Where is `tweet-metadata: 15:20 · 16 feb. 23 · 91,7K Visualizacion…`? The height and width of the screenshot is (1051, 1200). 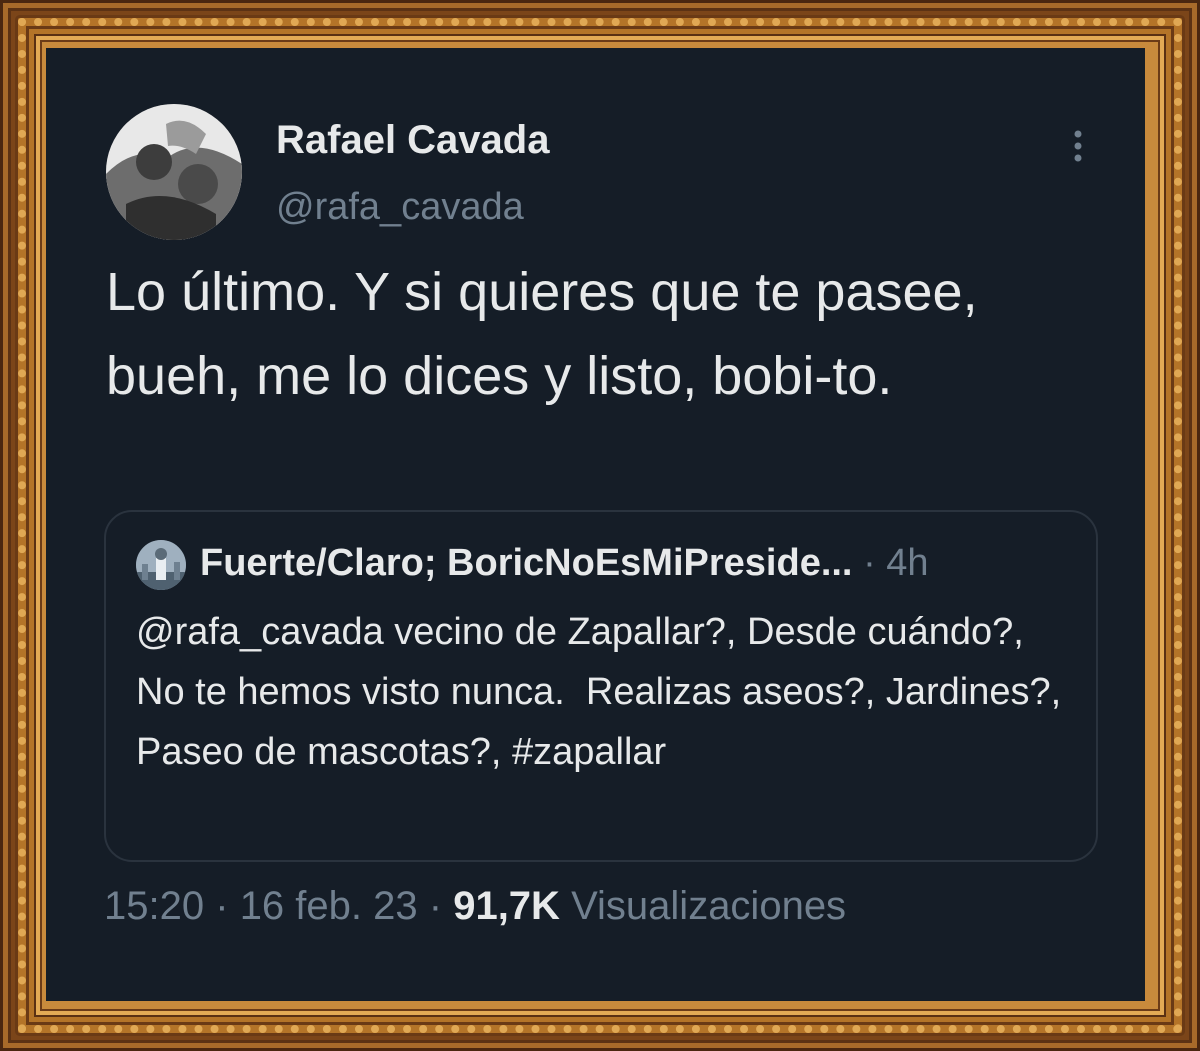 tweet-metadata: 15:20 · 16 feb. 23 · 91,7K Visualizacion… is located at coordinates (475, 906).